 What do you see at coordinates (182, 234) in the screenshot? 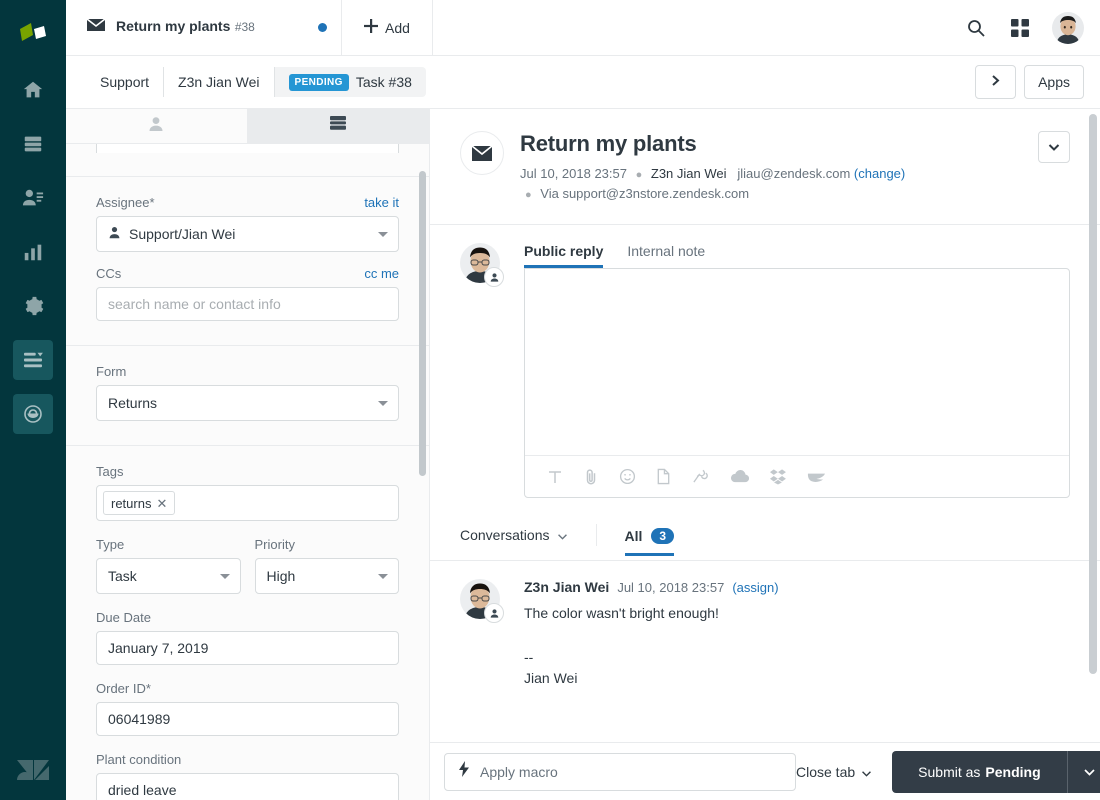
I see `assignee-value: Support/Jian Wei` at bounding box center [182, 234].